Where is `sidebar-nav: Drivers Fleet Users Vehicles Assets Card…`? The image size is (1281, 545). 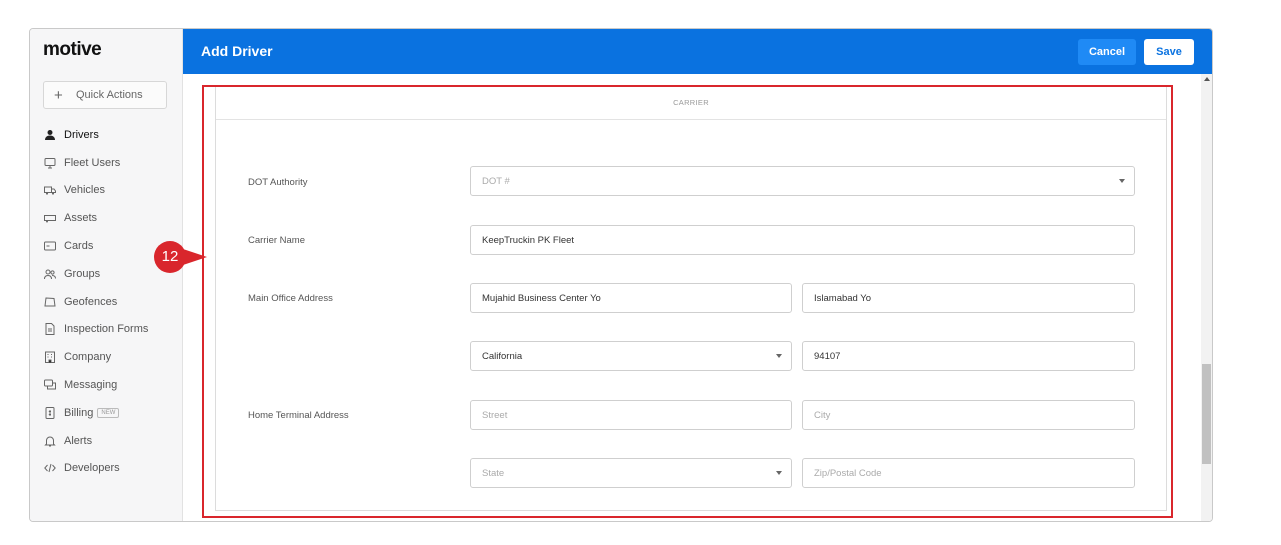
sidebar-nav: Drivers Fleet Users Vehicles Assets Card… is located at coordinates (106, 301).